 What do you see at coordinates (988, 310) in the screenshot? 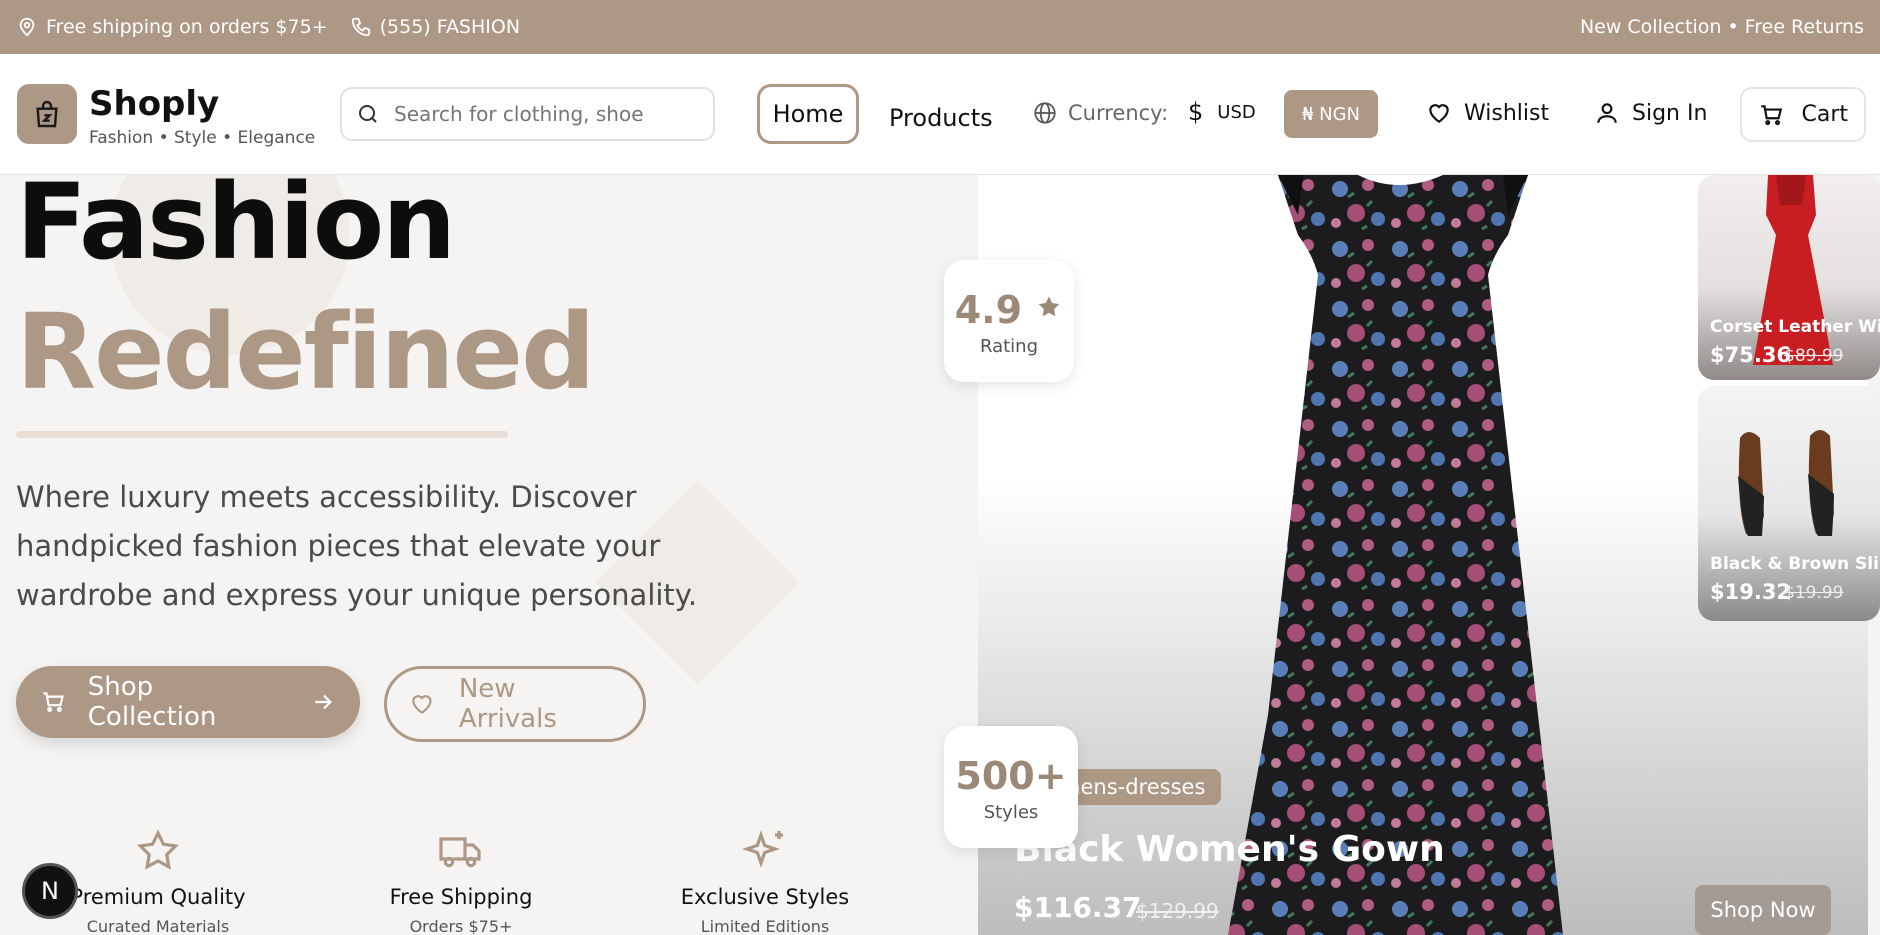
I see `rating-value: 4.9` at bounding box center [988, 310].